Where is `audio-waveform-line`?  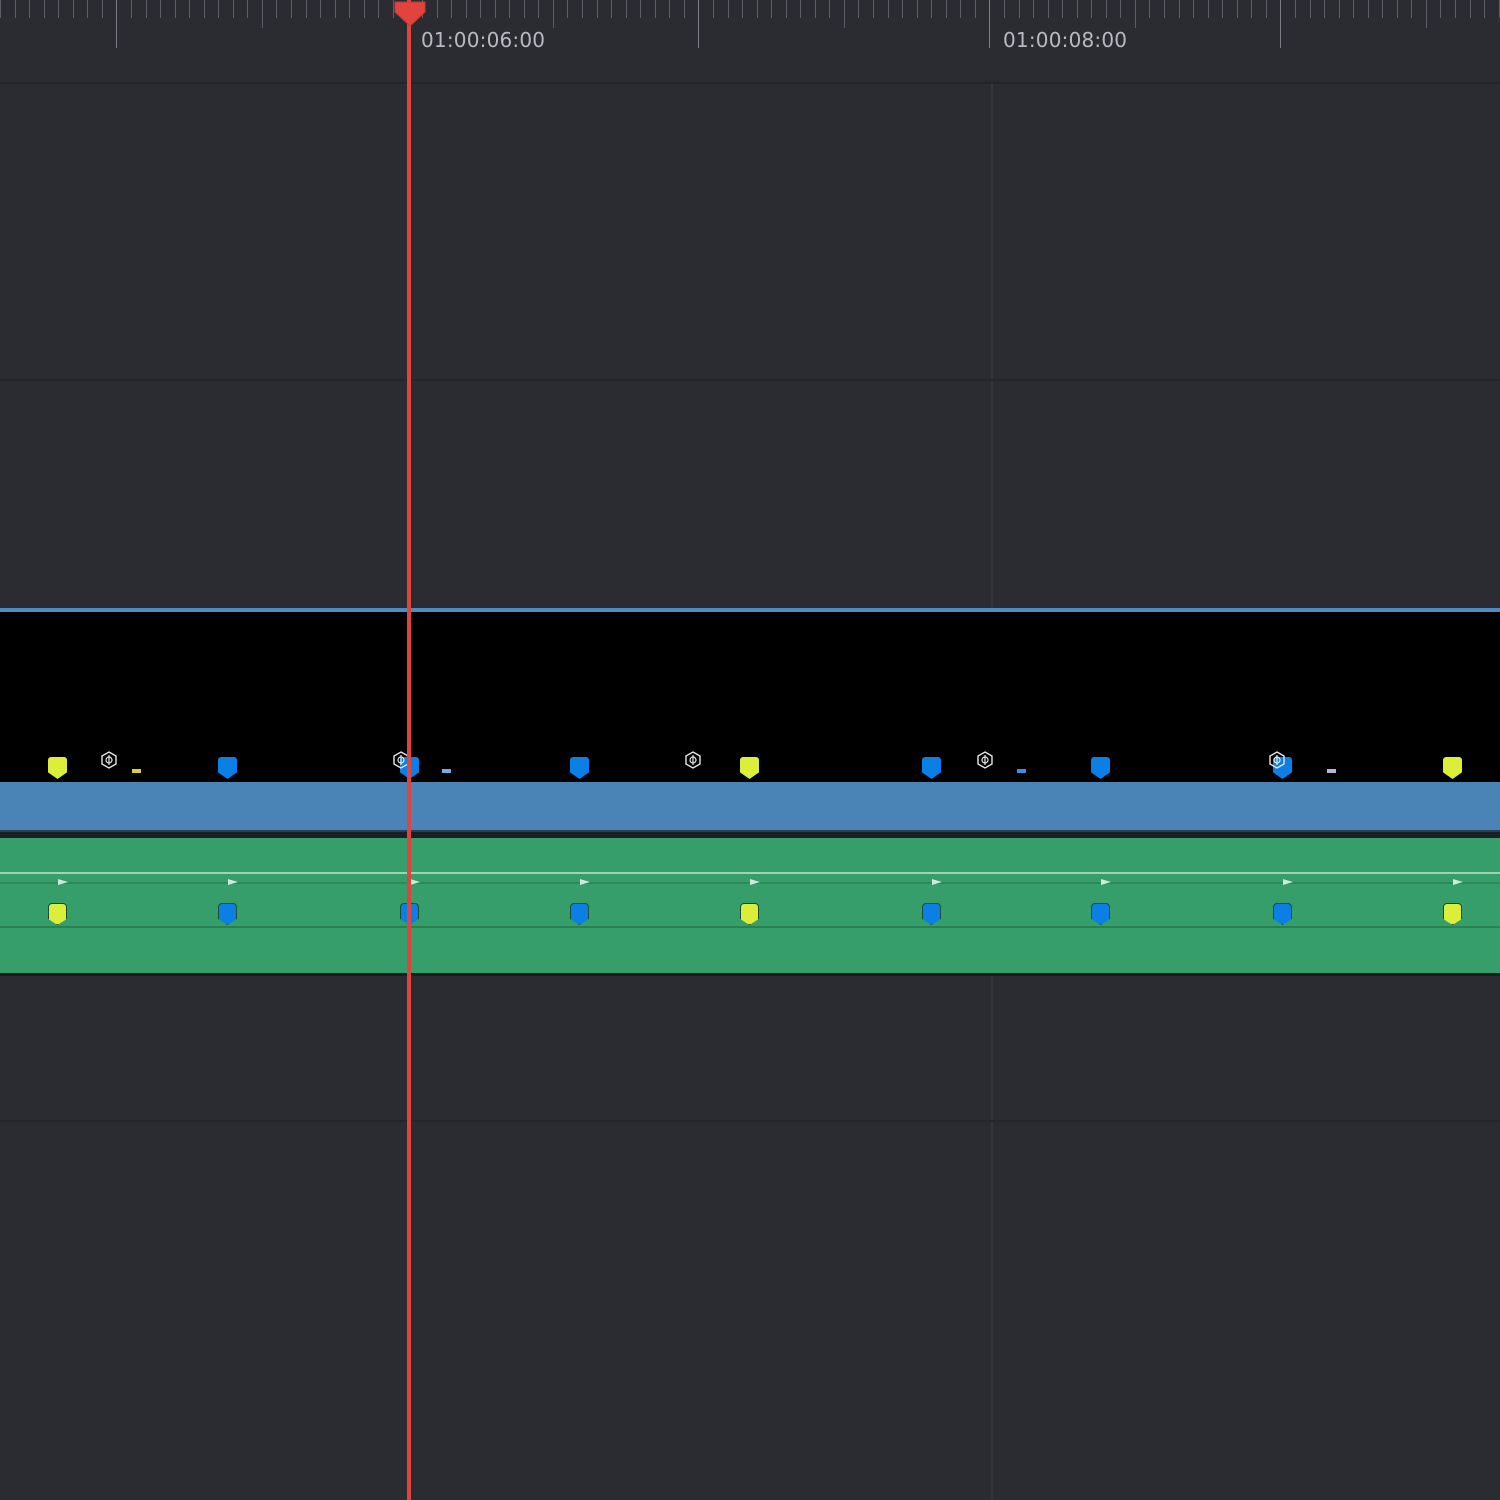
audio-waveform-line is located at coordinates (750, 927).